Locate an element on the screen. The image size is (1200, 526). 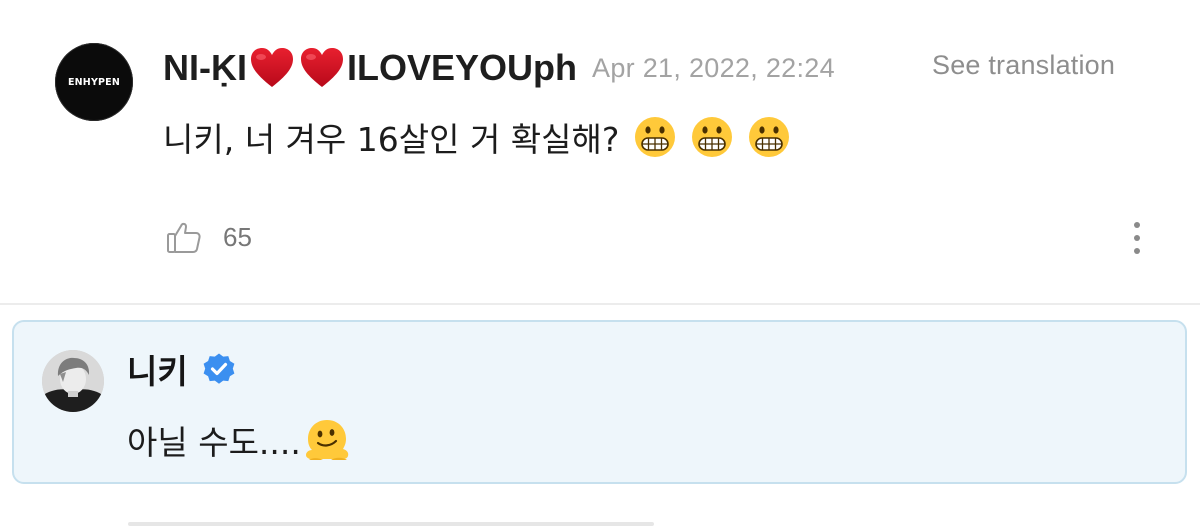
next-item-edge is located at coordinates (391, 524).